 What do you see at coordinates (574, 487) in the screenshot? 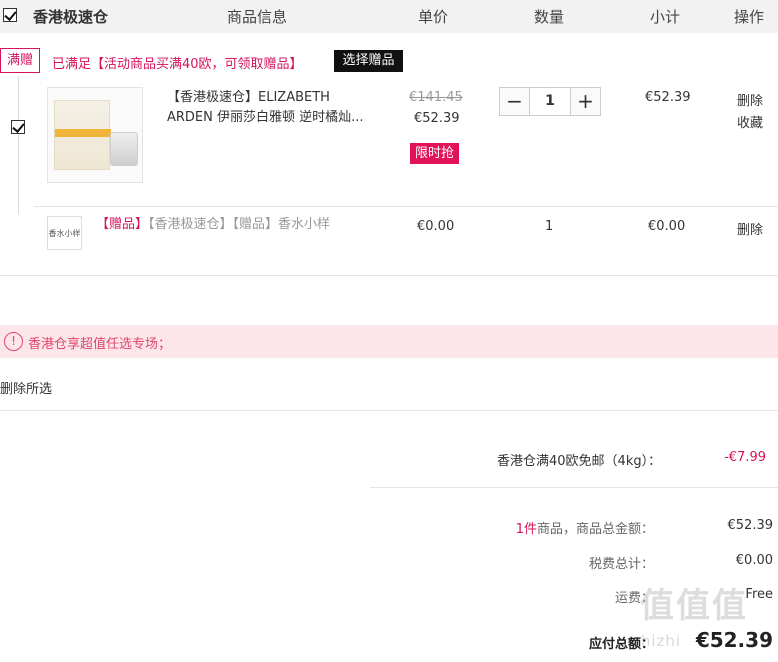
I see `shipping-divider` at bounding box center [574, 487].